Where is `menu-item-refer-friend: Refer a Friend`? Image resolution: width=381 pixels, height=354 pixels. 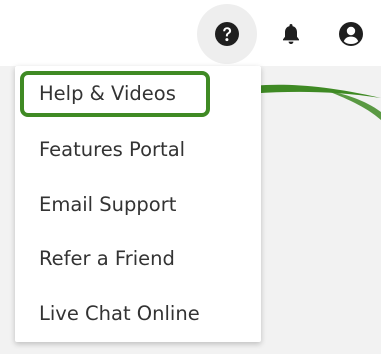 menu-item-refer-friend: Refer a Friend is located at coordinates (138, 259).